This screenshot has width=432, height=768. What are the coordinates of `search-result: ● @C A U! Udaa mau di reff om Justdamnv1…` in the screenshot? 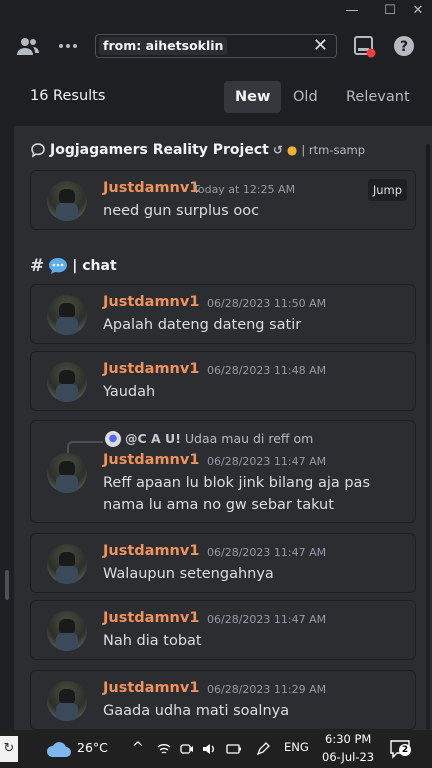 It's located at (223, 471).